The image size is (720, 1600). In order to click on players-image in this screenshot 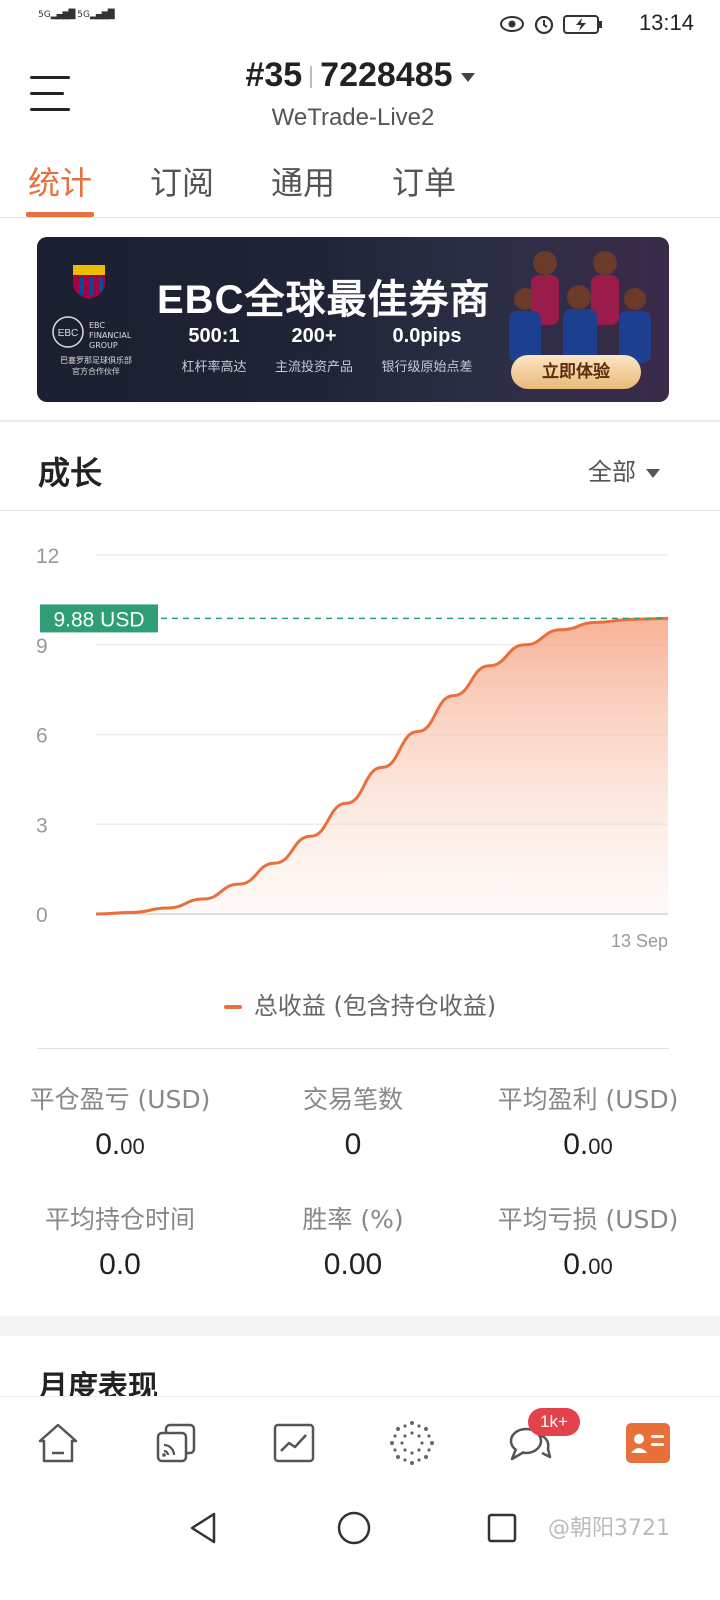, I will do `click(580, 307)`.